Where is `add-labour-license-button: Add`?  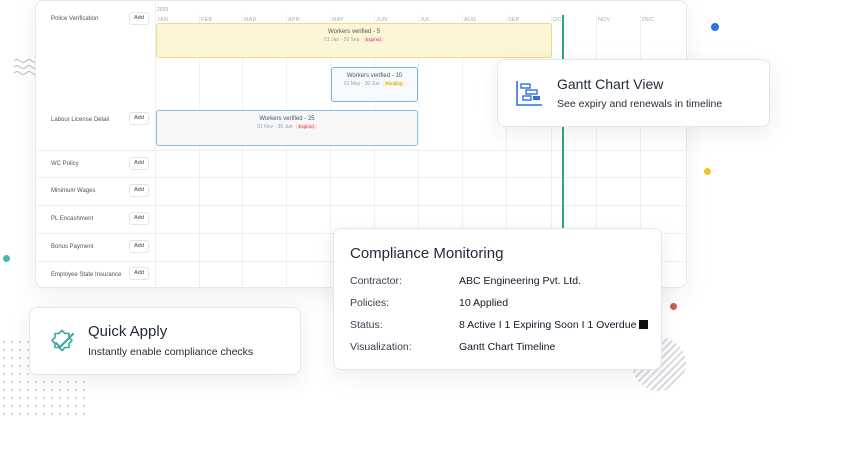 add-labour-license-button: Add is located at coordinates (139, 118).